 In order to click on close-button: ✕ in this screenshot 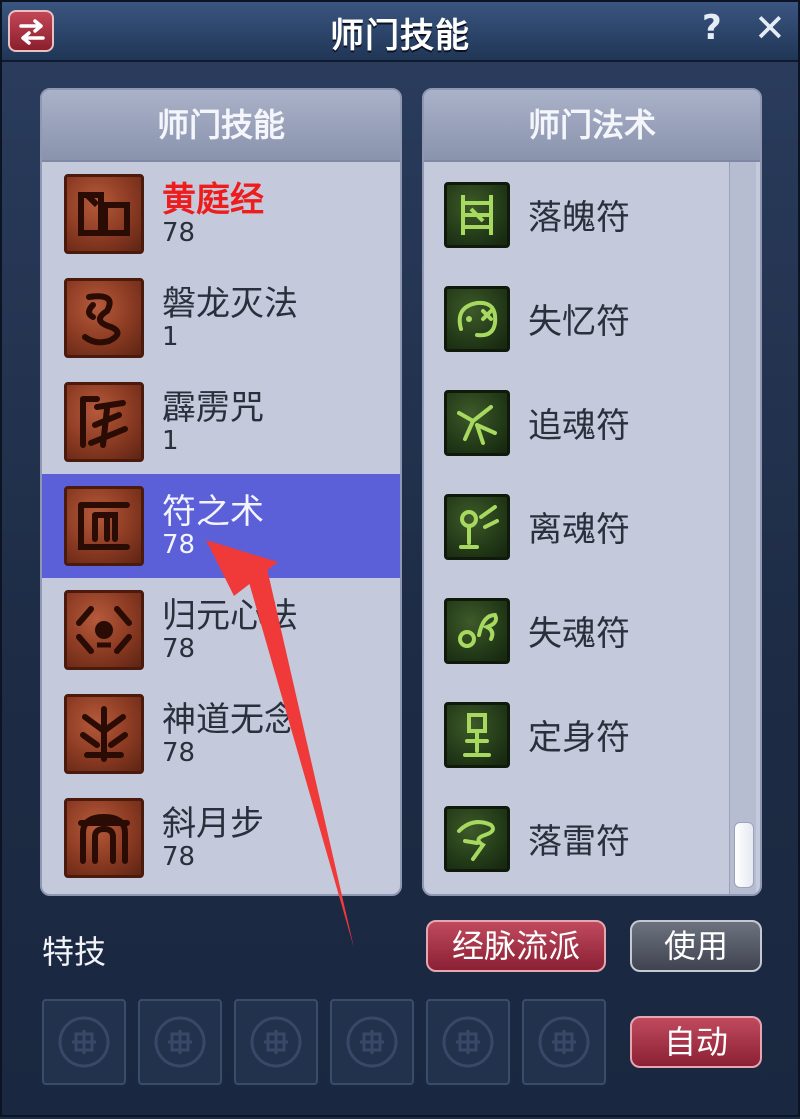, I will do `click(770, 28)`.